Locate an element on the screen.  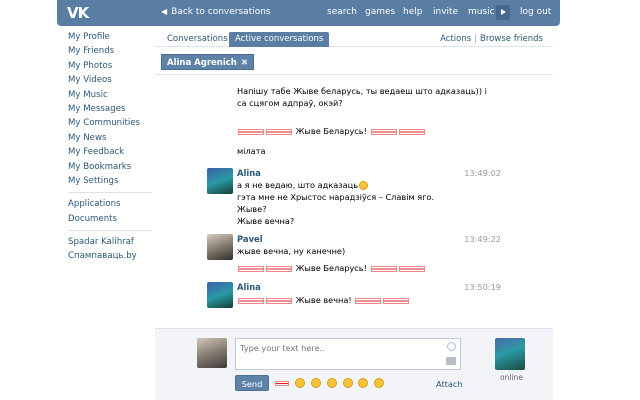
emoji-bar is located at coordinates (331, 384).